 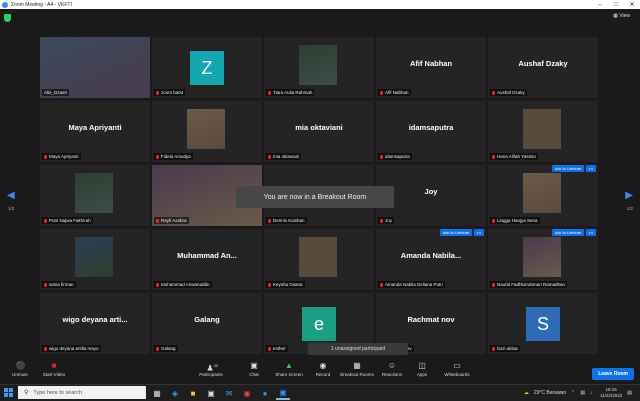 I want to click on zoom-meeting-taskbar-icon: ▣, so click(x=283, y=393).